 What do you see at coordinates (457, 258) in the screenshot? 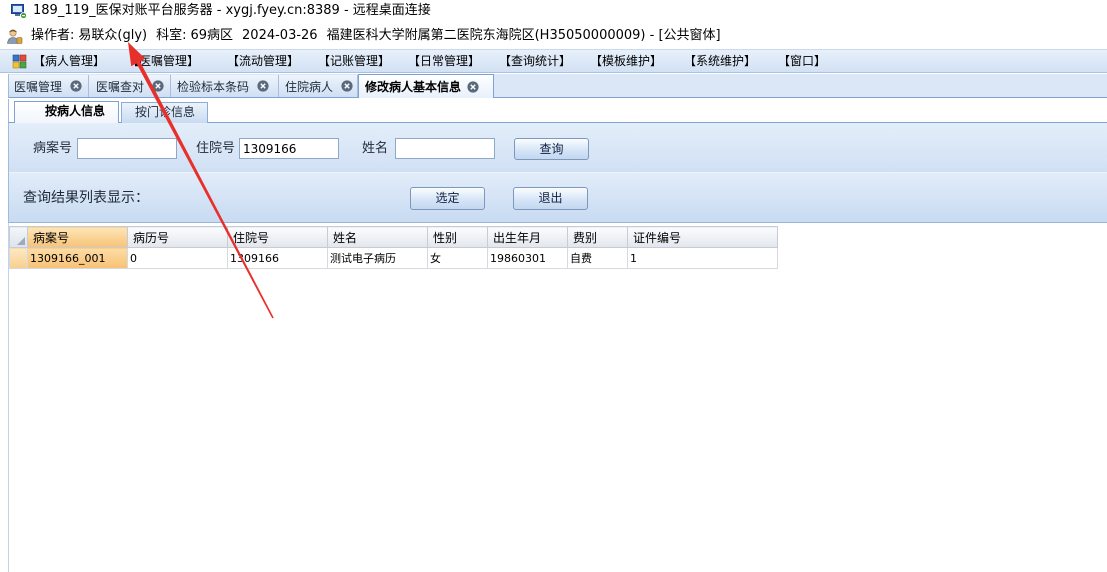
I see `grid-cell-gender: 女` at bounding box center [457, 258].